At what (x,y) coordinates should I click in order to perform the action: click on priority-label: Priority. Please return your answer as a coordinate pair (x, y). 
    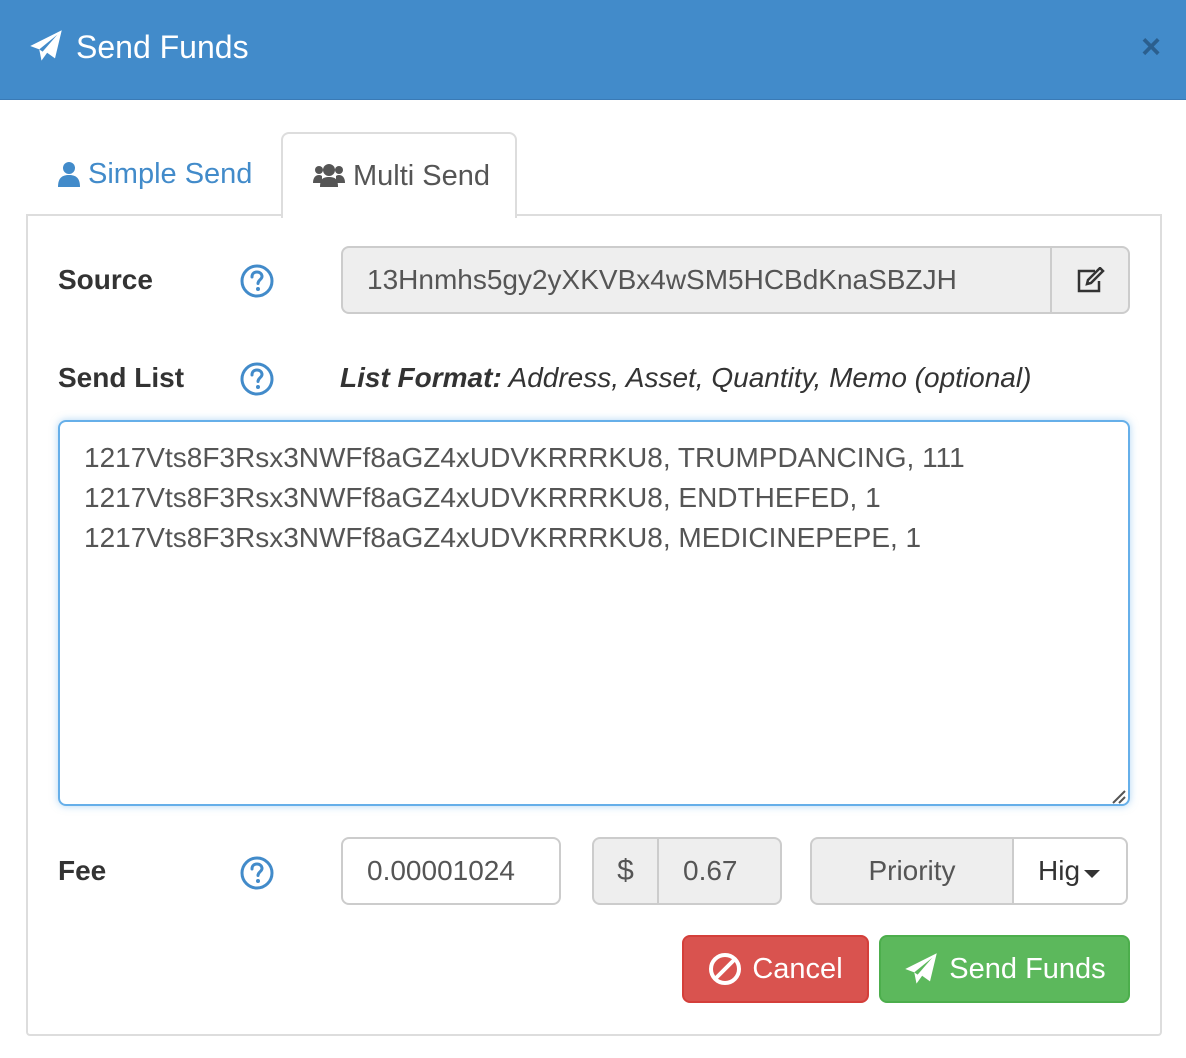
    Looking at the image, I should click on (912, 871).